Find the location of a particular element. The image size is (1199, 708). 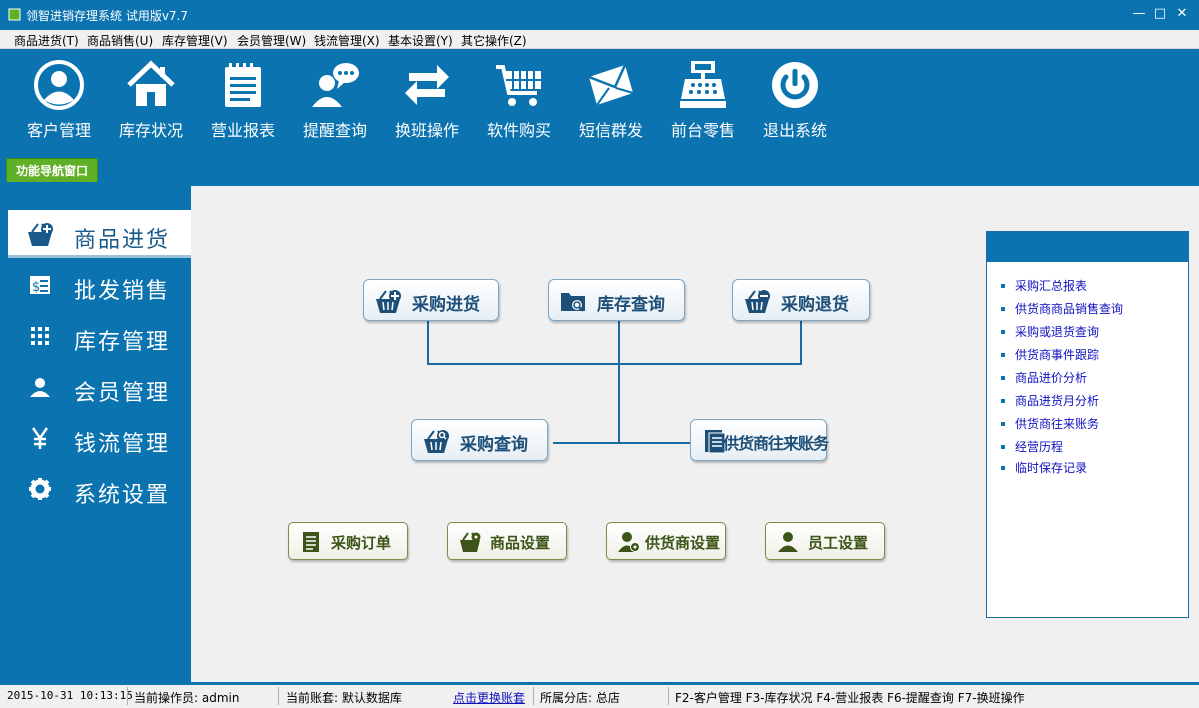

grid-icon is located at coordinates (40, 336).